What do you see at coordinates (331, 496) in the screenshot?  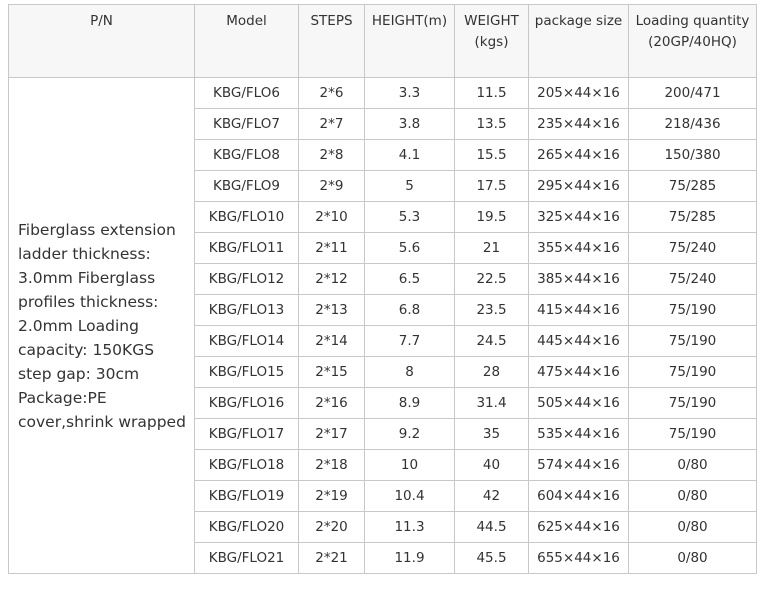 I see `steps-cell: 2*19` at bounding box center [331, 496].